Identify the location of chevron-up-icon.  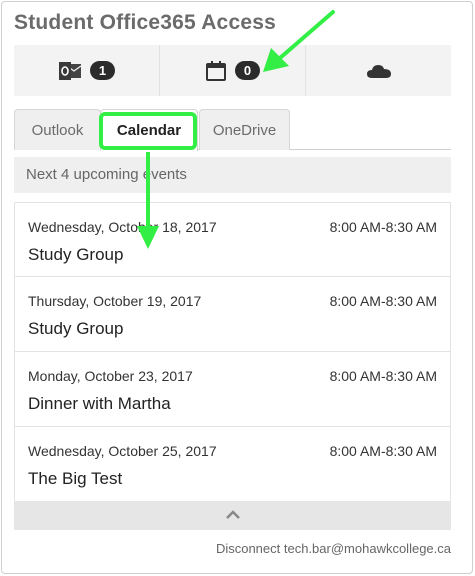
(233, 516).